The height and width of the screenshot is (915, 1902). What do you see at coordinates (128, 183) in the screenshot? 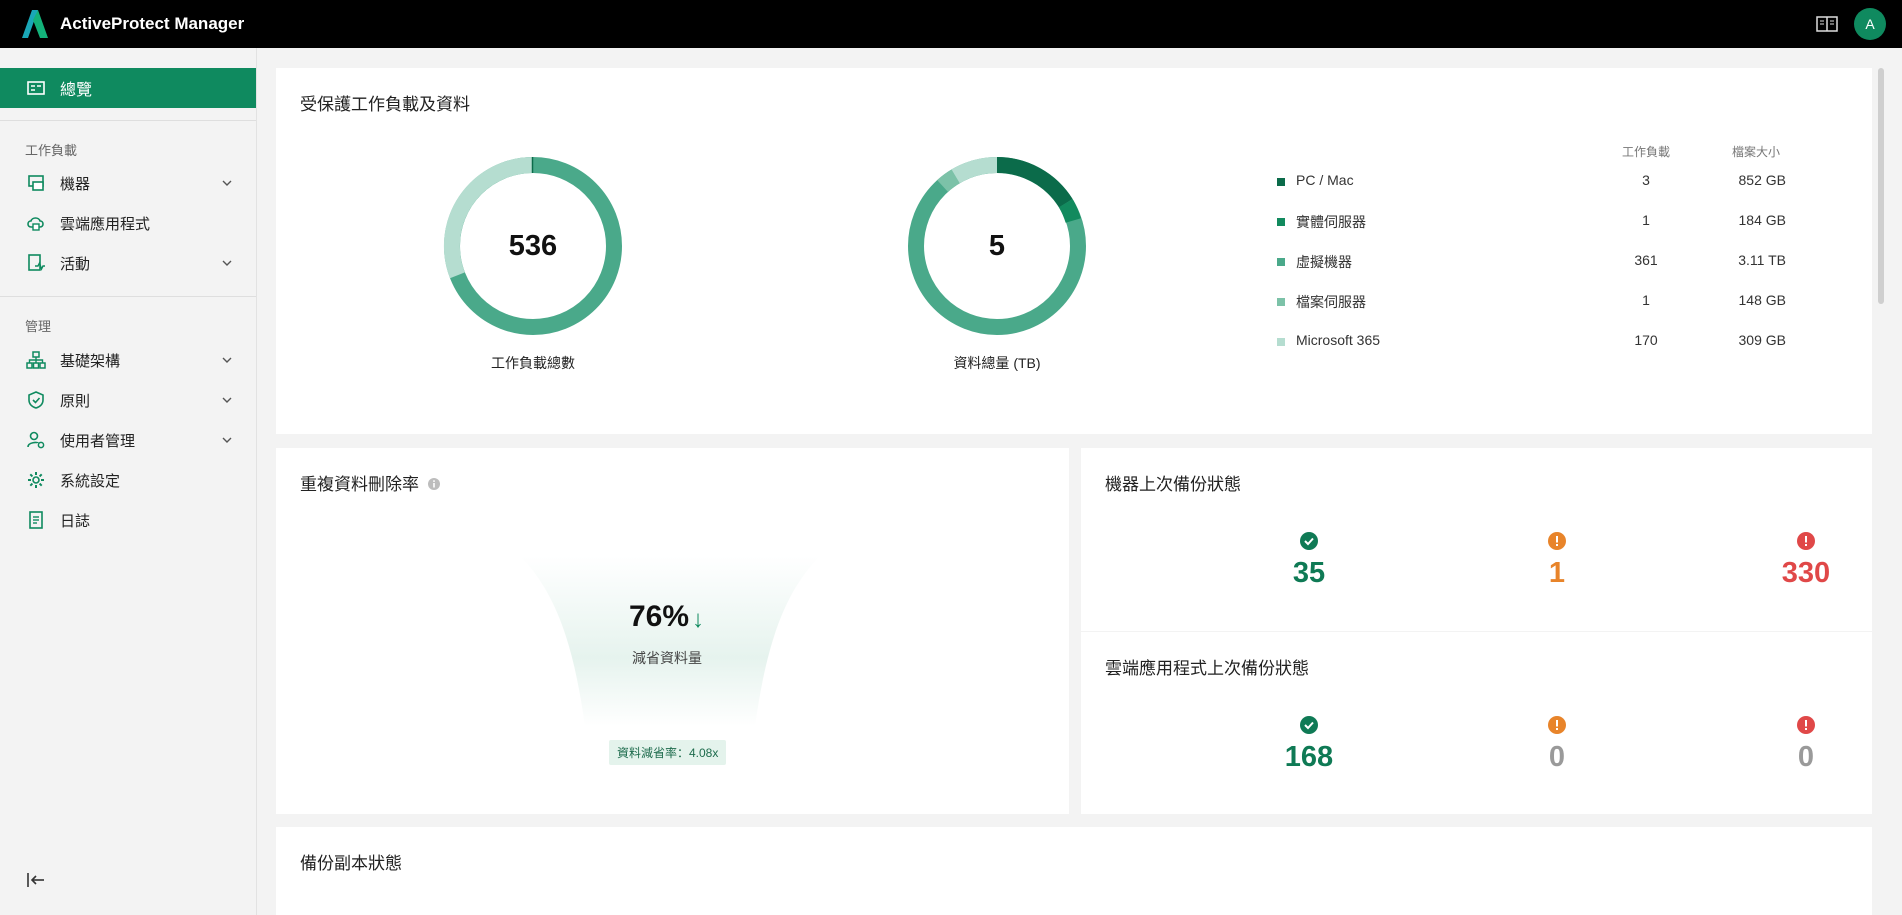
I see `sidebar-item-machines: 機器` at bounding box center [128, 183].